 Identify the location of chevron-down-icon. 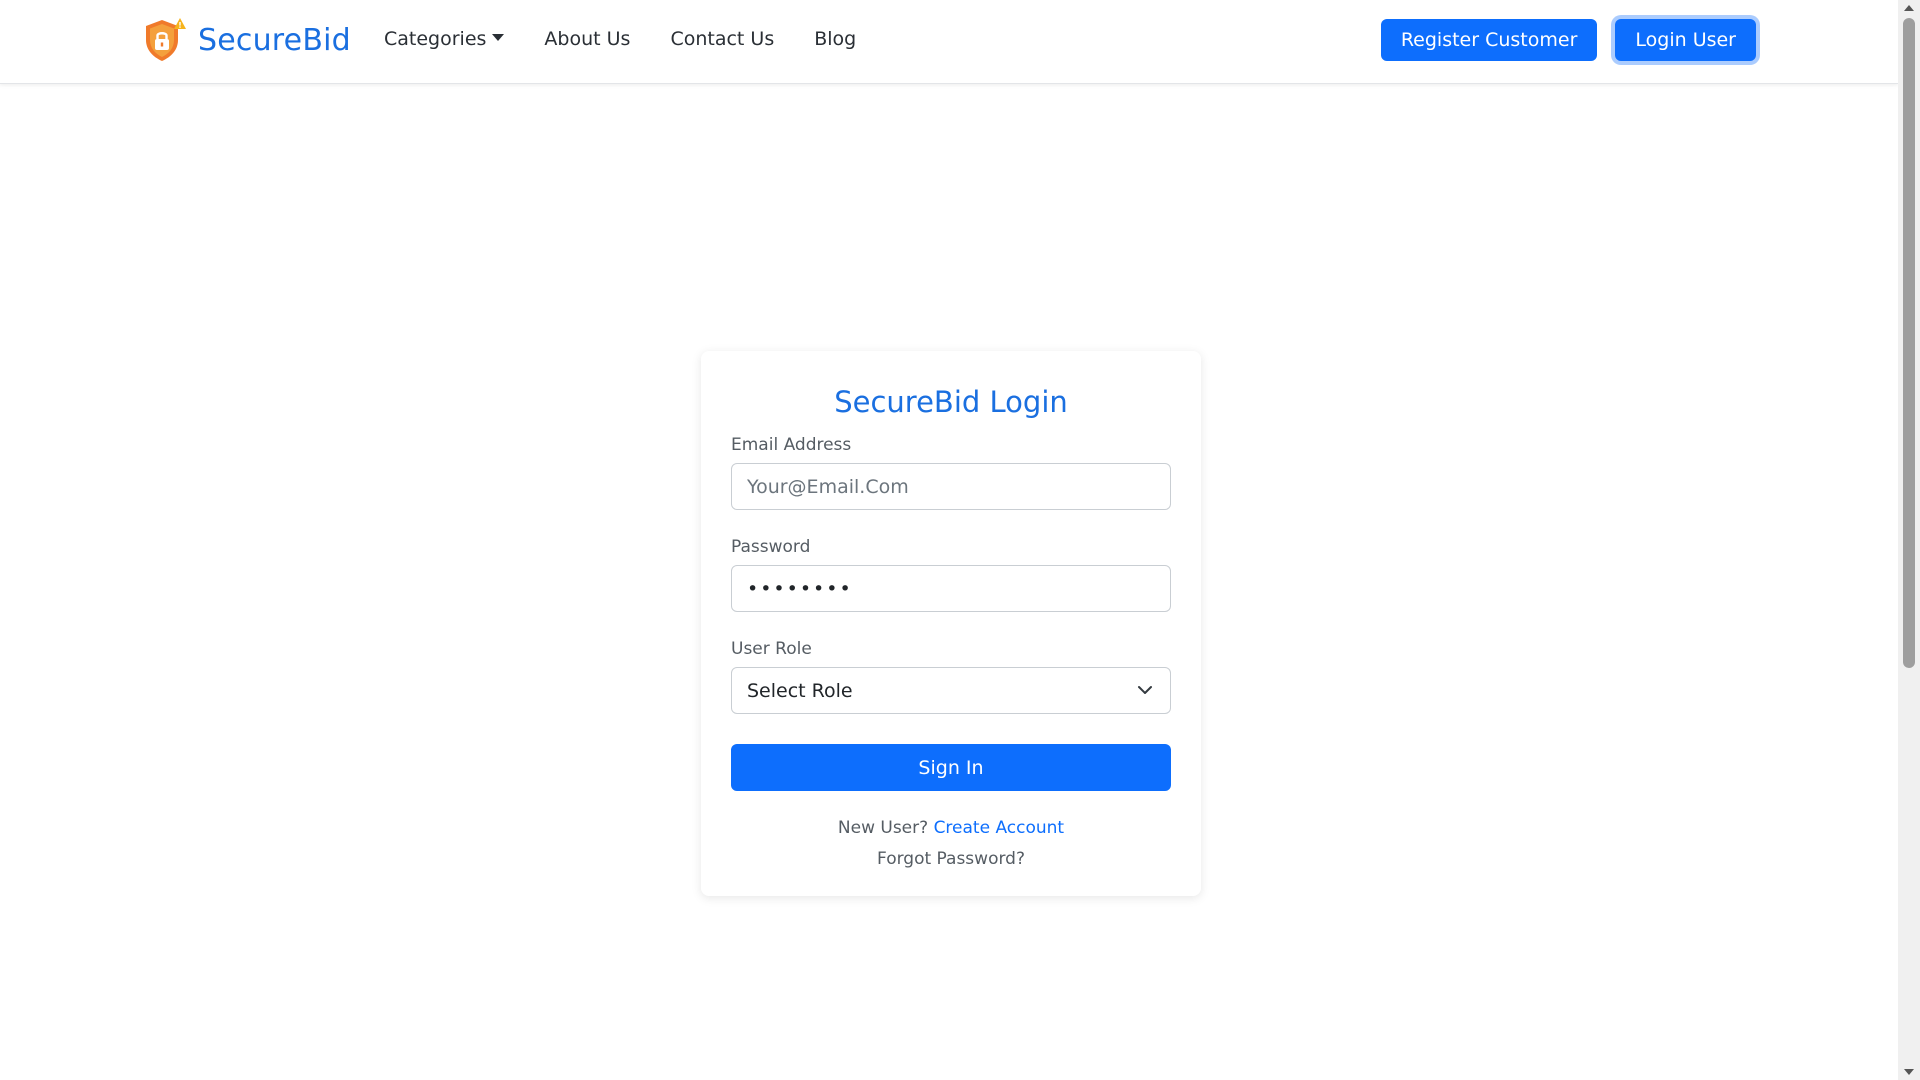
(1145, 690).